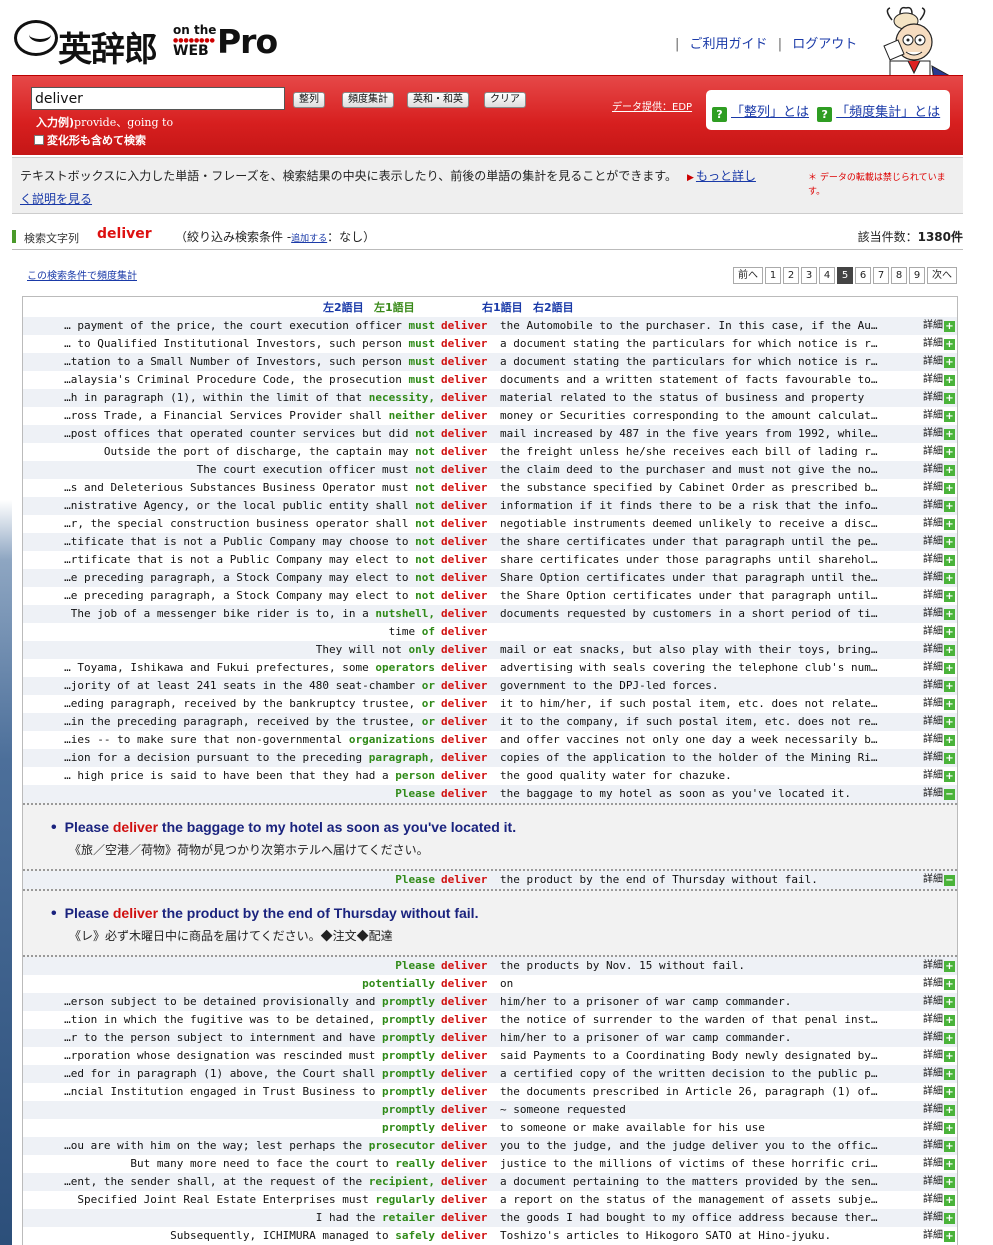  I want to click on page-2-button: 2, so click(791, 275).